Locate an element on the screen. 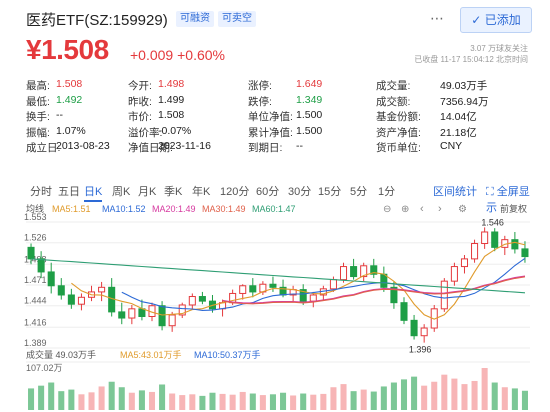 This screenshot has height=412, width=550. stat-value: 14.04亿 is located at coordinates (458, 117).